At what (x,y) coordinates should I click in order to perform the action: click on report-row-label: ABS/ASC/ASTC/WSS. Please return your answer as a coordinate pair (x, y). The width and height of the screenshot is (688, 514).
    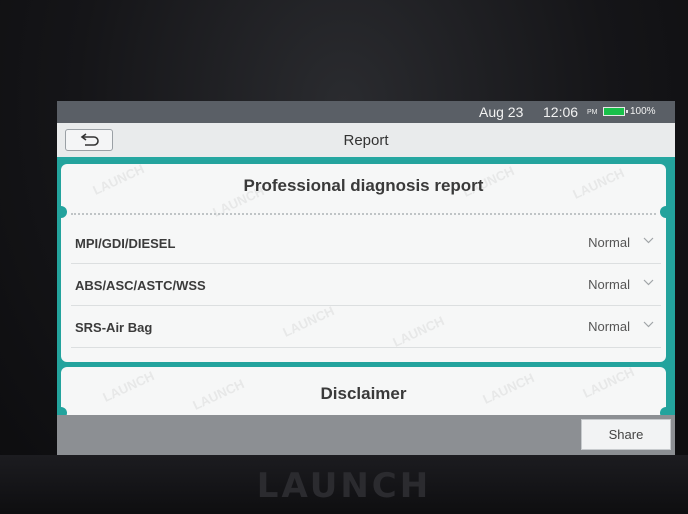
    Looking at the image, I should click on (140, 285).